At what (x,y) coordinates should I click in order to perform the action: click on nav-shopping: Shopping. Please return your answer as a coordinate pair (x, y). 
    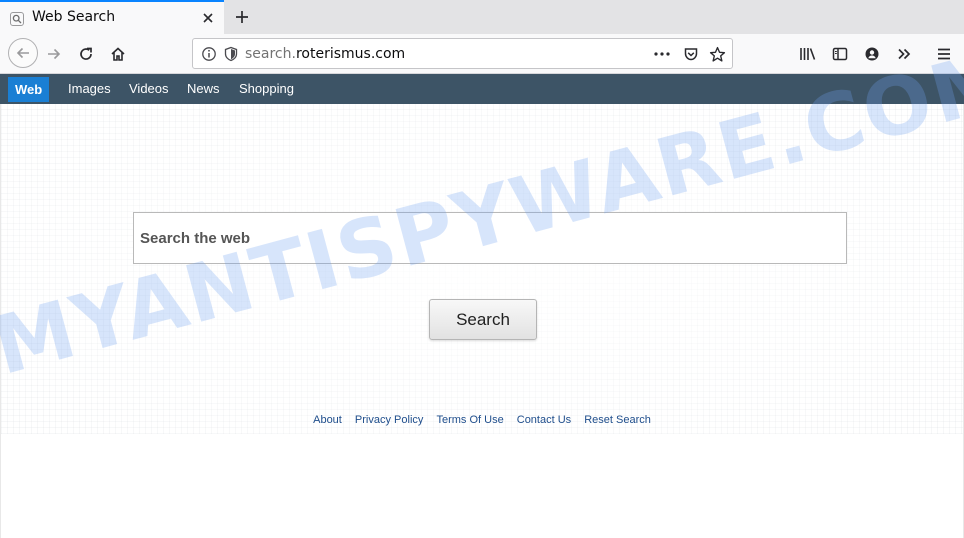
    Looking at the image, I should click on (266, 89).